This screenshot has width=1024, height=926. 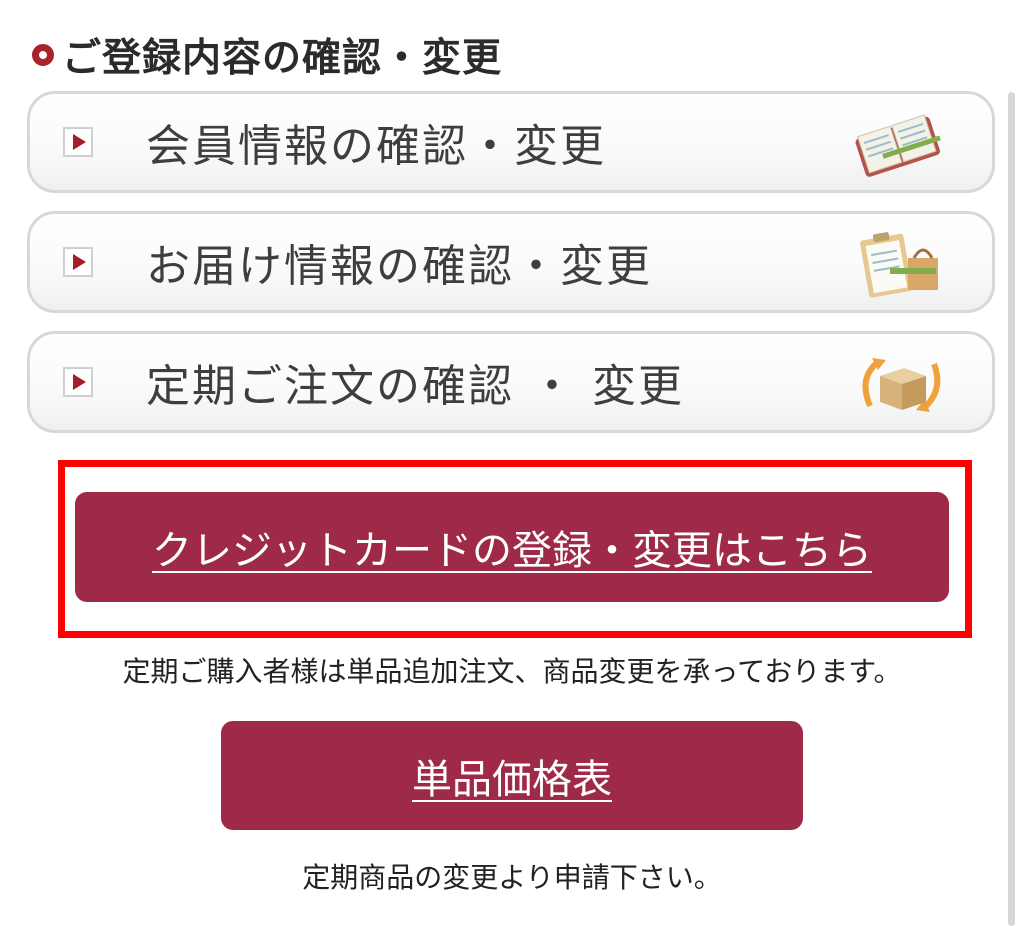 I want to click on member-info-label: 会員情報の確認・変更, so click(x=376, y=146).